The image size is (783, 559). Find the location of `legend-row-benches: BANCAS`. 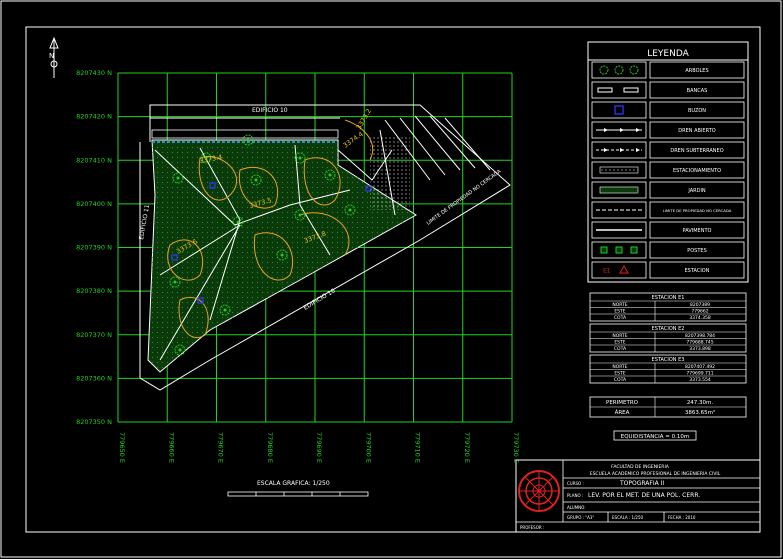

legend-row-benches: BANCAS is located at coordinates (668, 90).